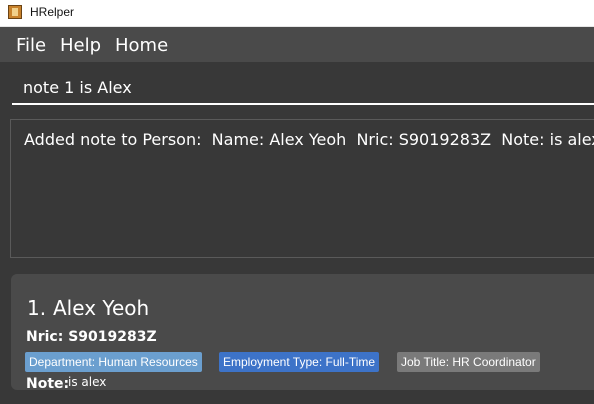 The width and height of the screenshot is (594, 404). I want to click on person-name: Alex Yeoh, so click(101, 308).